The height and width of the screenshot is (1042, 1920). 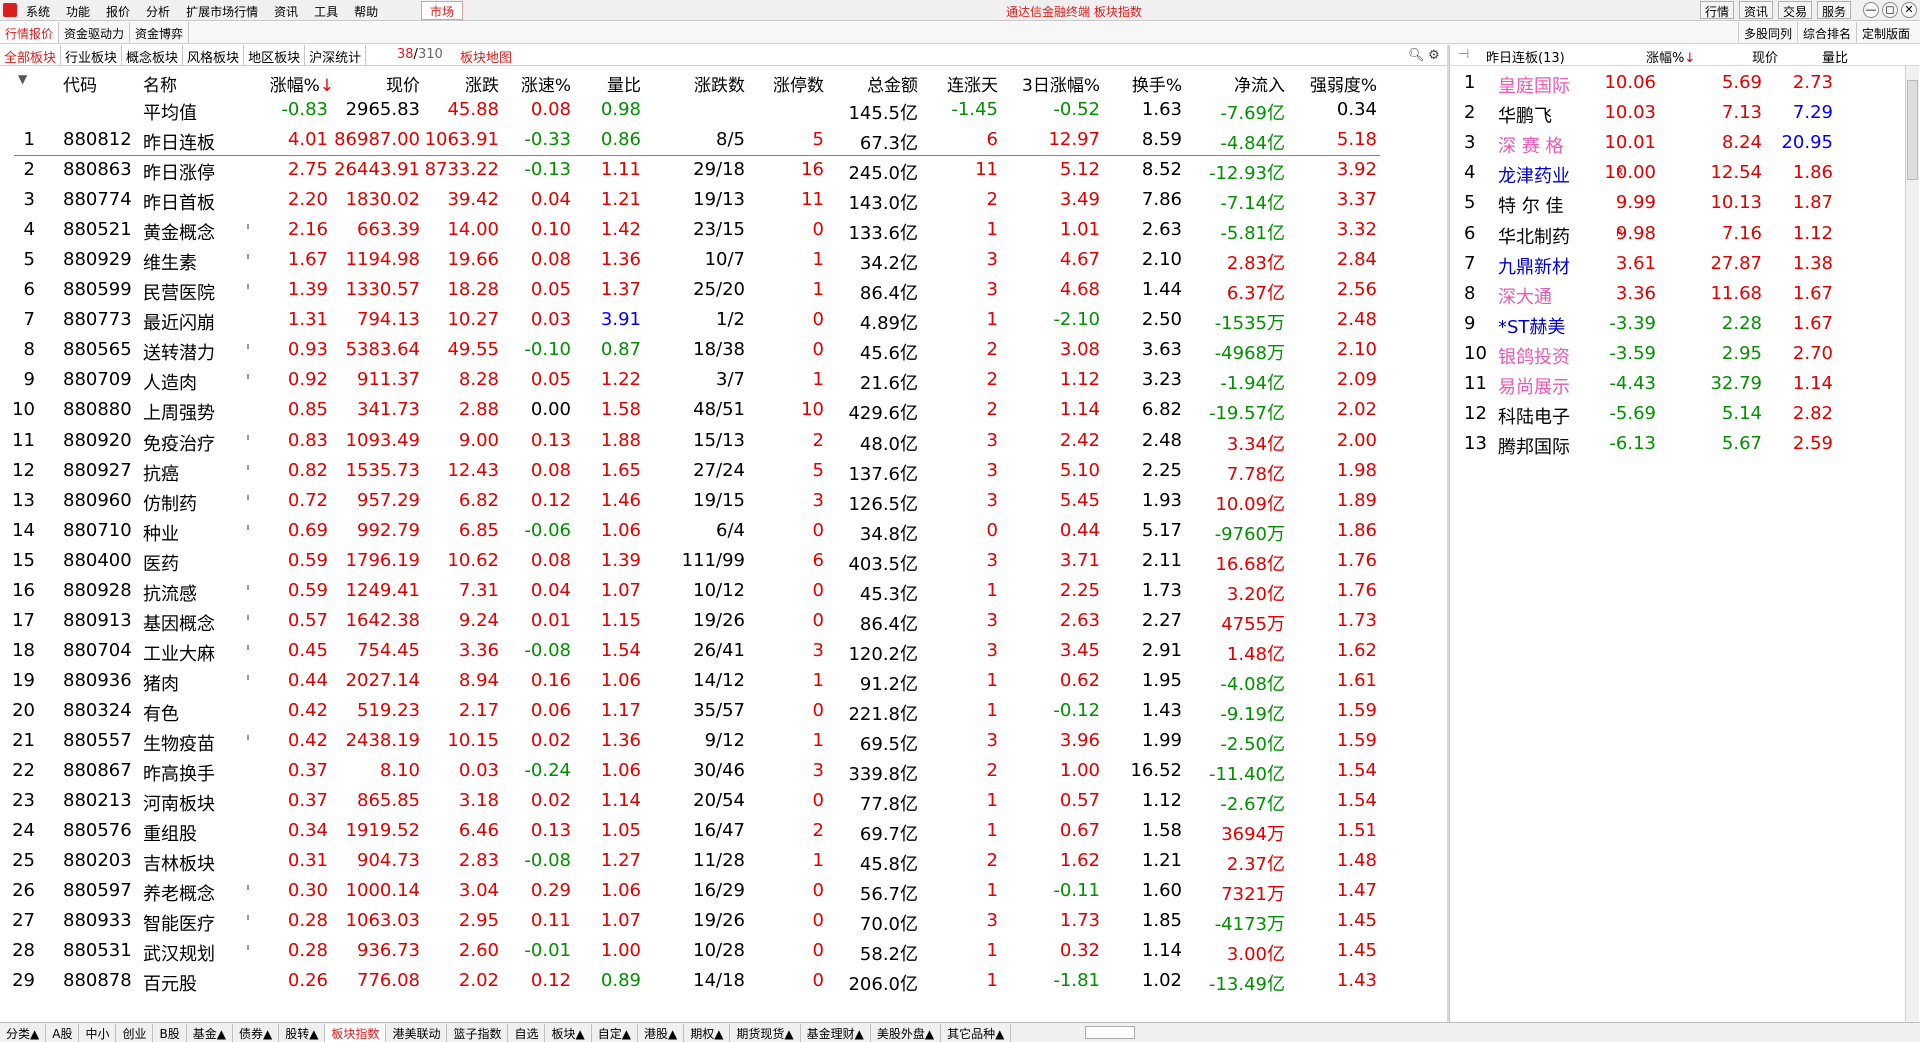 I want to click on market-tab: 中小, so click(x=98, y=1033).